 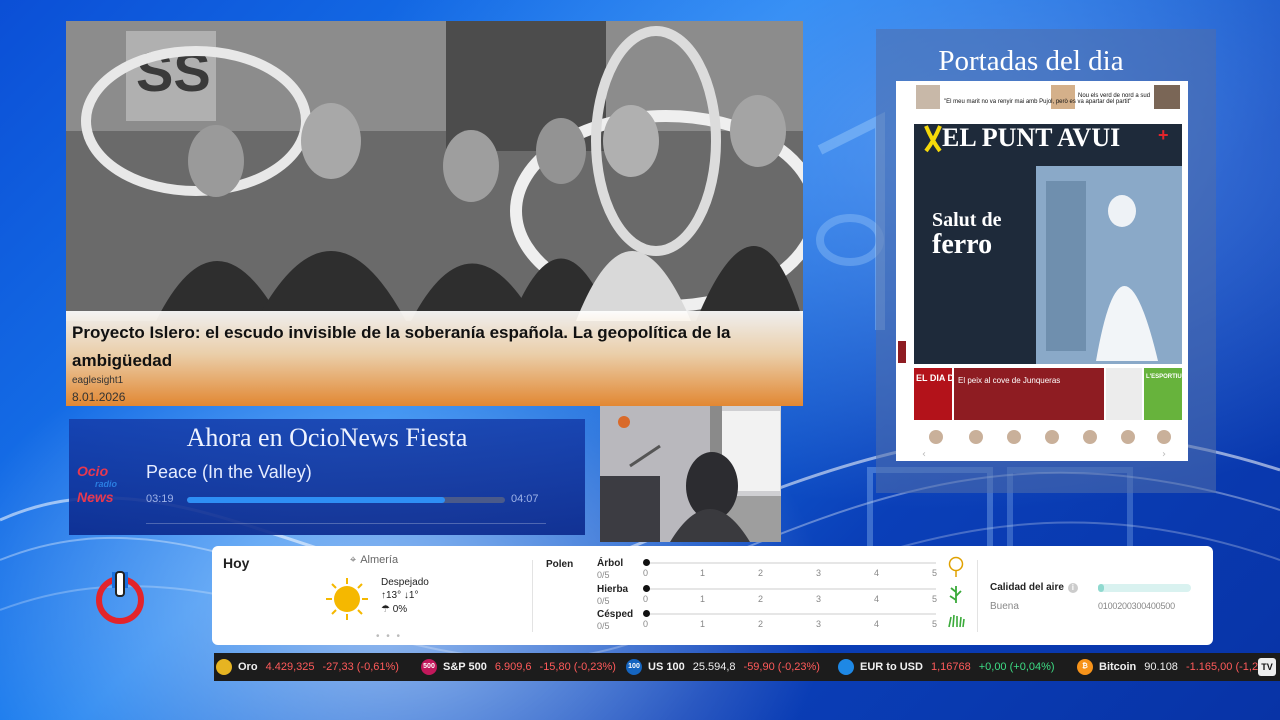 I want to click on location-label: Almería, so click(x=379, y=560).